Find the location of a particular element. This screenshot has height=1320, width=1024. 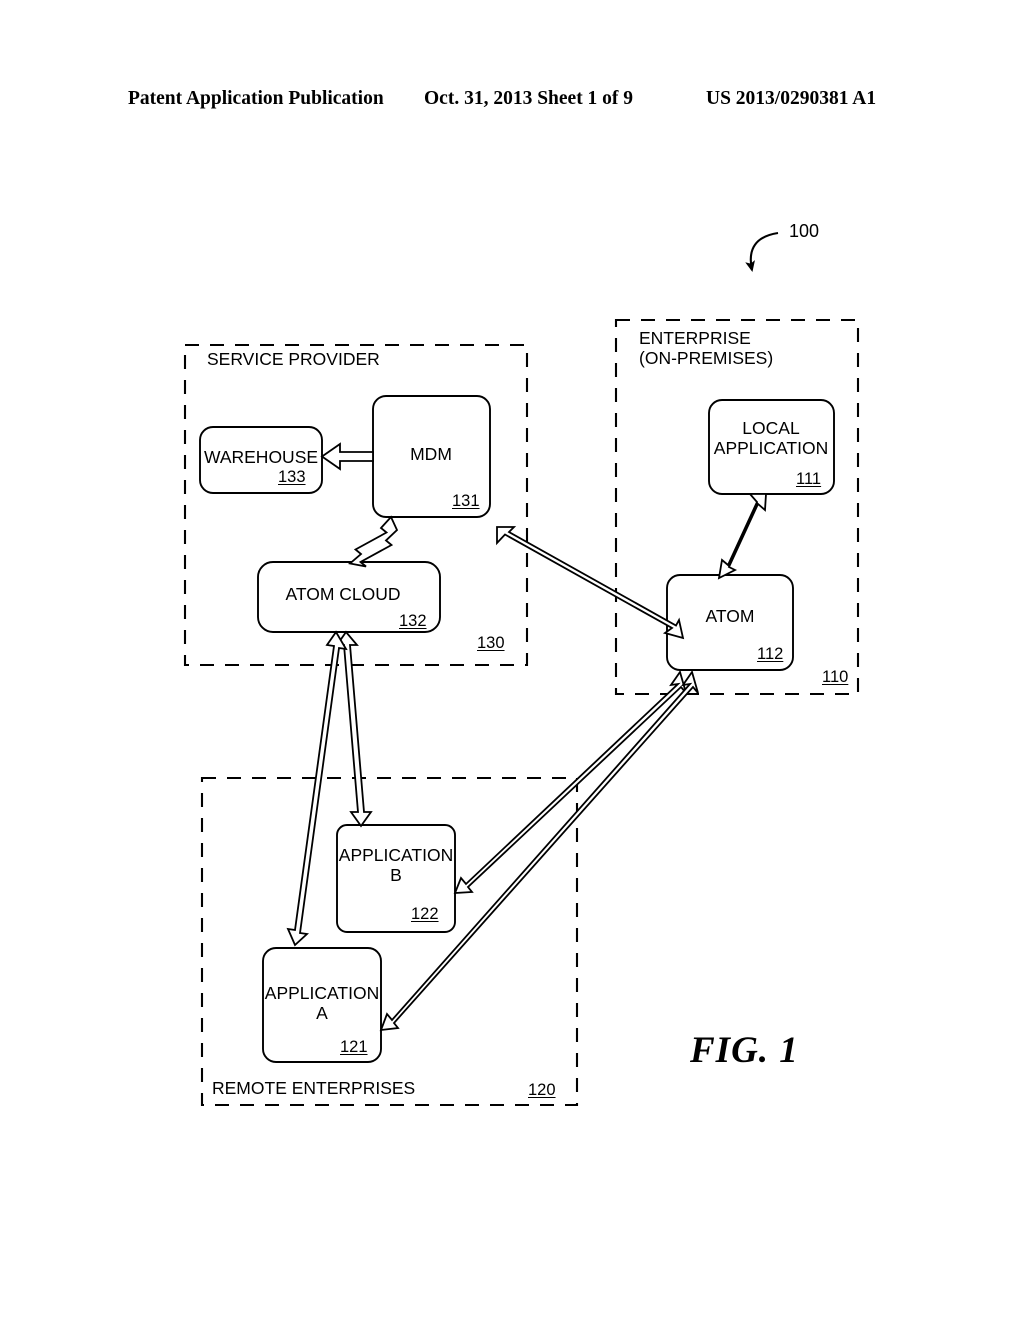

enterprise-label-line1: ENTERPRISE is located at coordinates (695, 338).